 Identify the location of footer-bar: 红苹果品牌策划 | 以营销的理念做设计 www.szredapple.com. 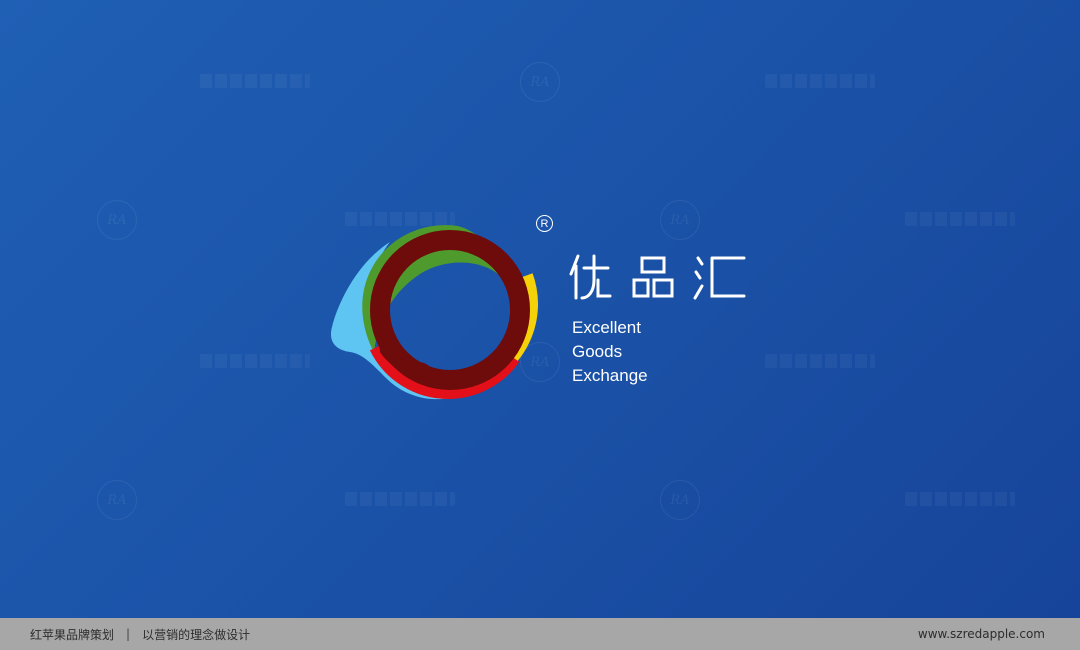
(540, 634).